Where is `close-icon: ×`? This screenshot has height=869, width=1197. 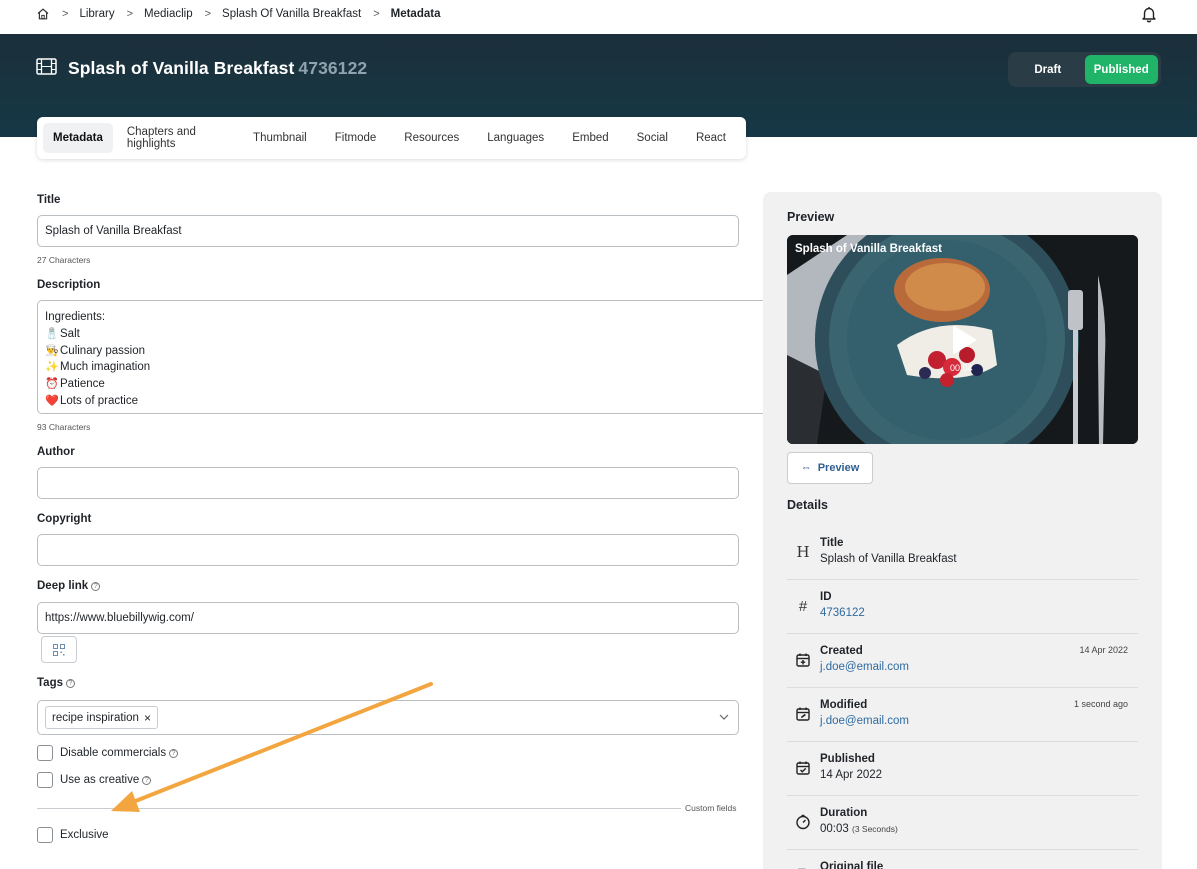 close-icon: × is located at coordinates (147, 718).